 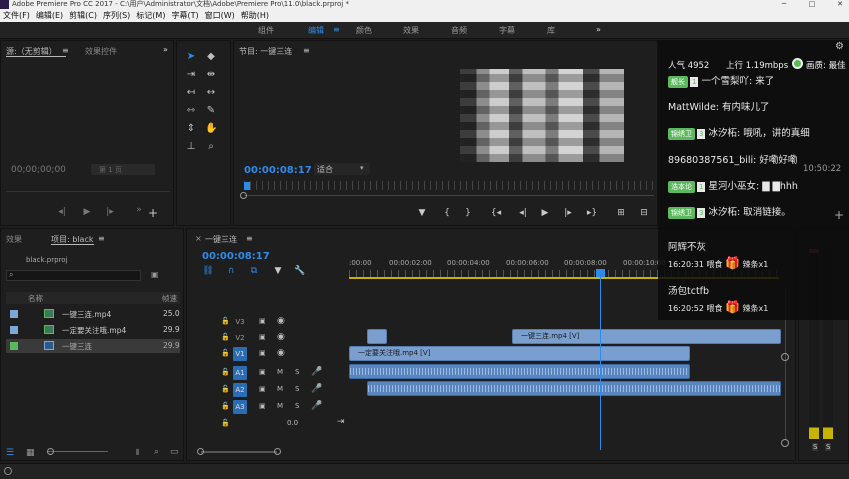 I want to click on meter-solo-right: S, so click(x=828, y=447).